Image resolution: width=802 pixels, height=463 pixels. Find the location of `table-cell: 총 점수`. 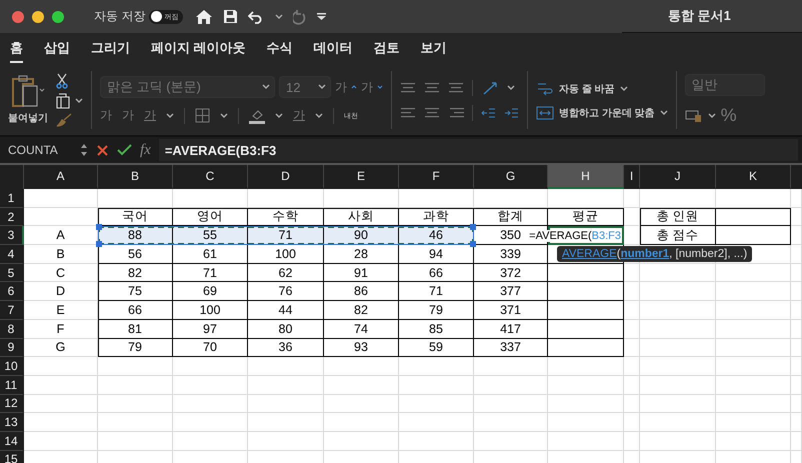

table-cell: 총 점수 is located at coordinates (678, 236).